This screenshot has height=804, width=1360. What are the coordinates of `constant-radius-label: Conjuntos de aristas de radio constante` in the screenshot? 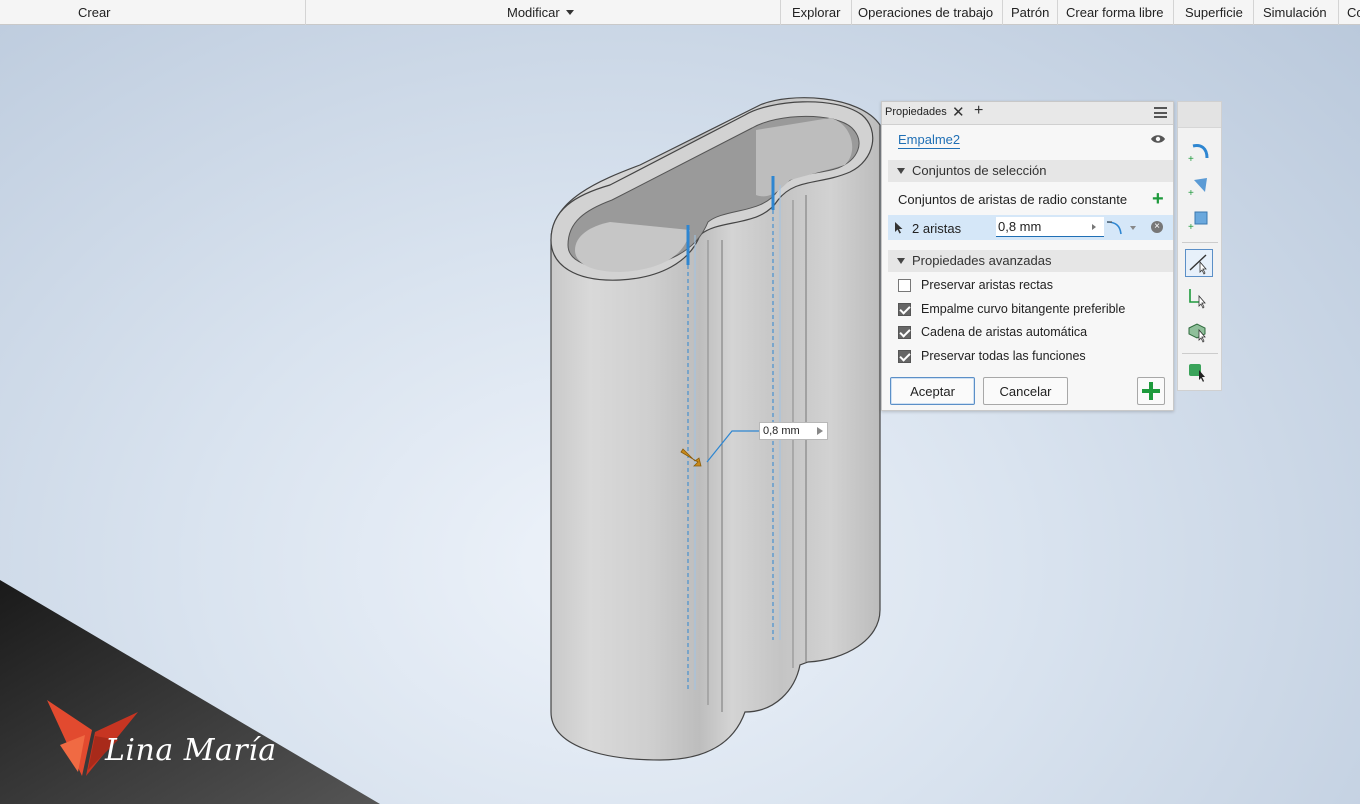 It's located at (1013, 199).